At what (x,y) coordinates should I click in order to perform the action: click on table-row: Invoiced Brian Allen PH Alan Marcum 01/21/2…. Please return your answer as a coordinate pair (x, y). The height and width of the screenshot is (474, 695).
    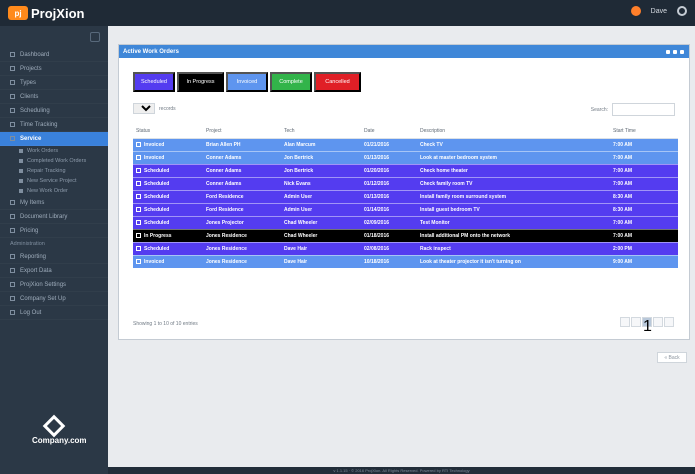
    Looking at the image, I should click on (405, 145).